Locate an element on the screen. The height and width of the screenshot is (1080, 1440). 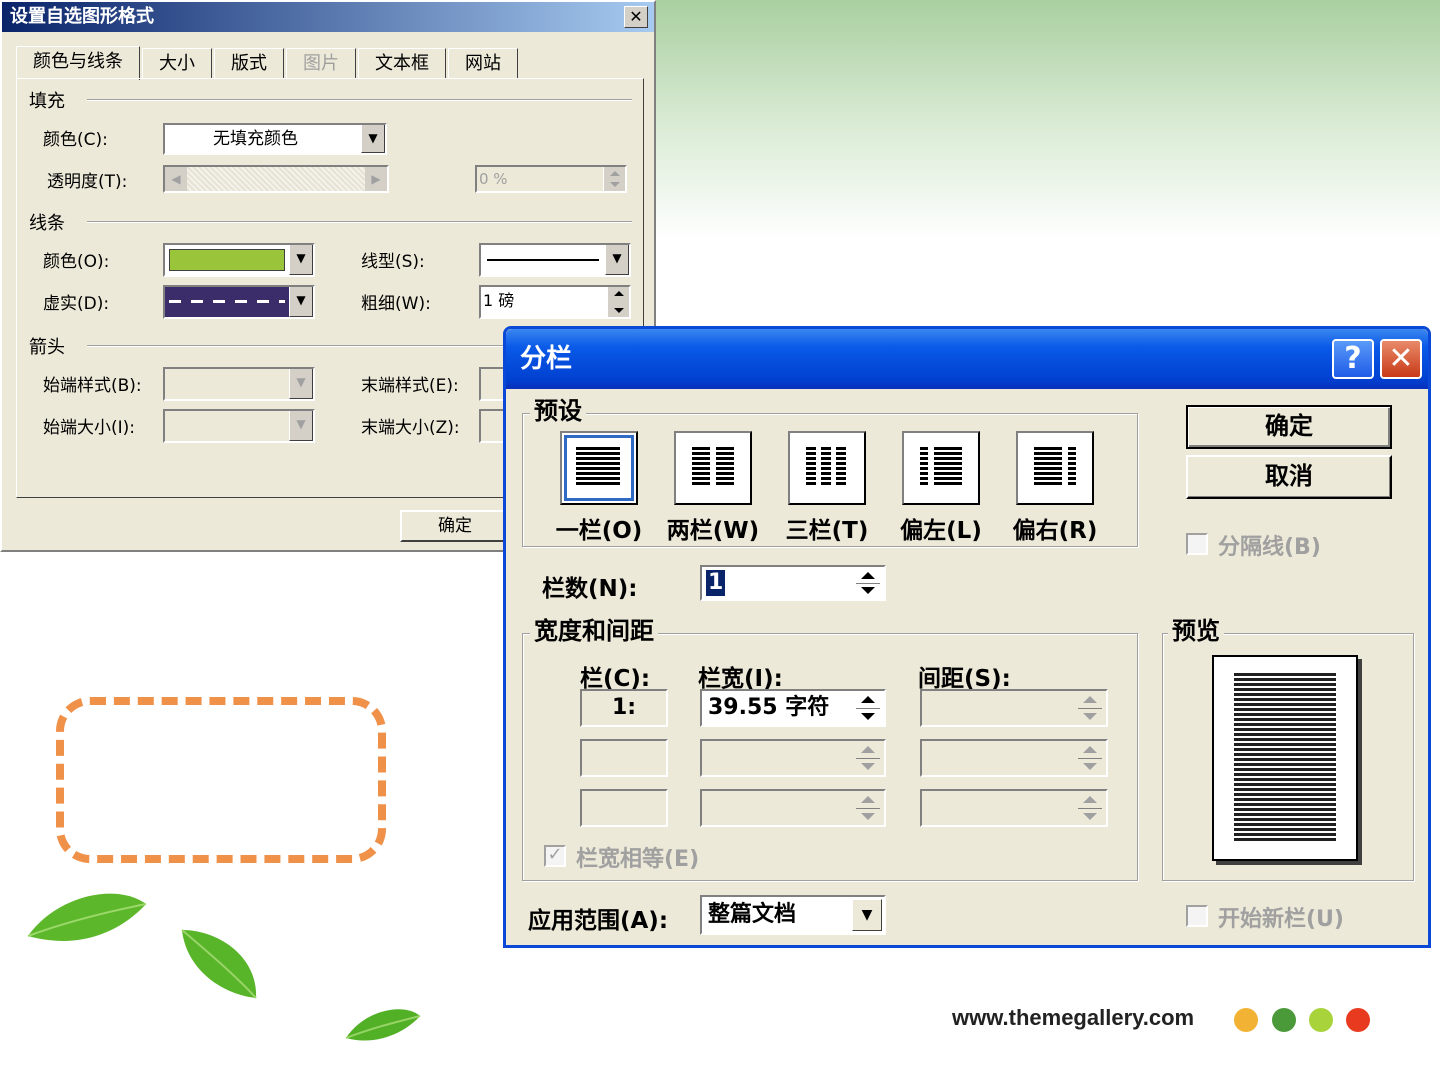
begin-style-dropdown: ▼ is located at coordinates (239, 384).